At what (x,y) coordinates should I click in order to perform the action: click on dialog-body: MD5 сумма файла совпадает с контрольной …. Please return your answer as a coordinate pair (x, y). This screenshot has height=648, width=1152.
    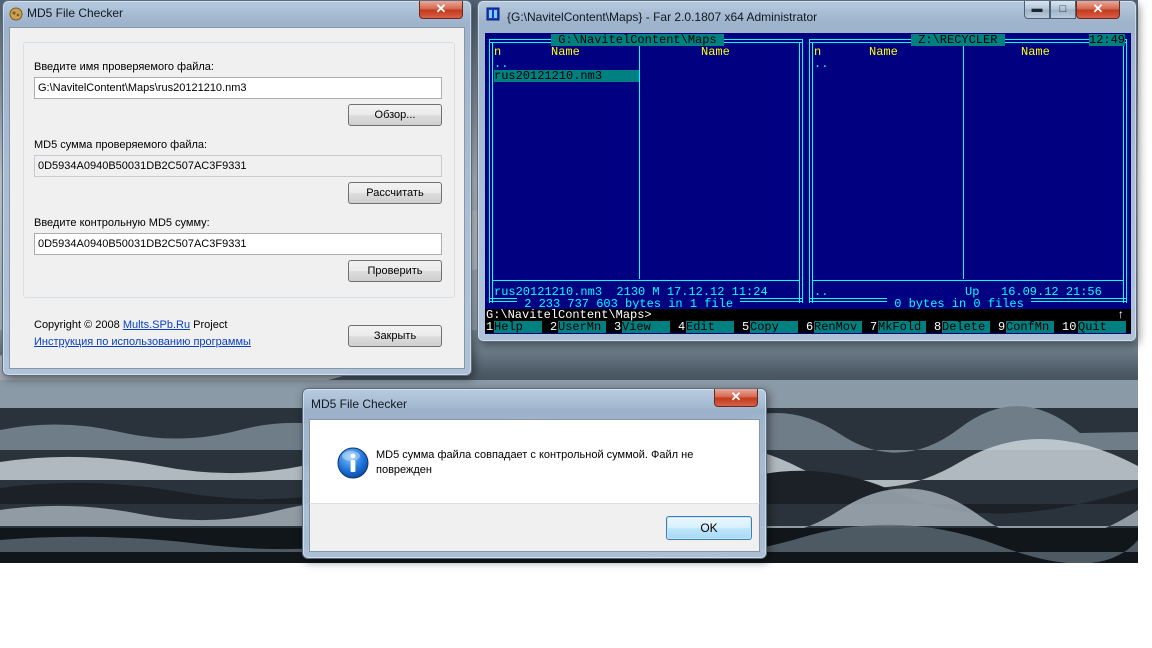
    Looking at the image, I should click on (534, 461).